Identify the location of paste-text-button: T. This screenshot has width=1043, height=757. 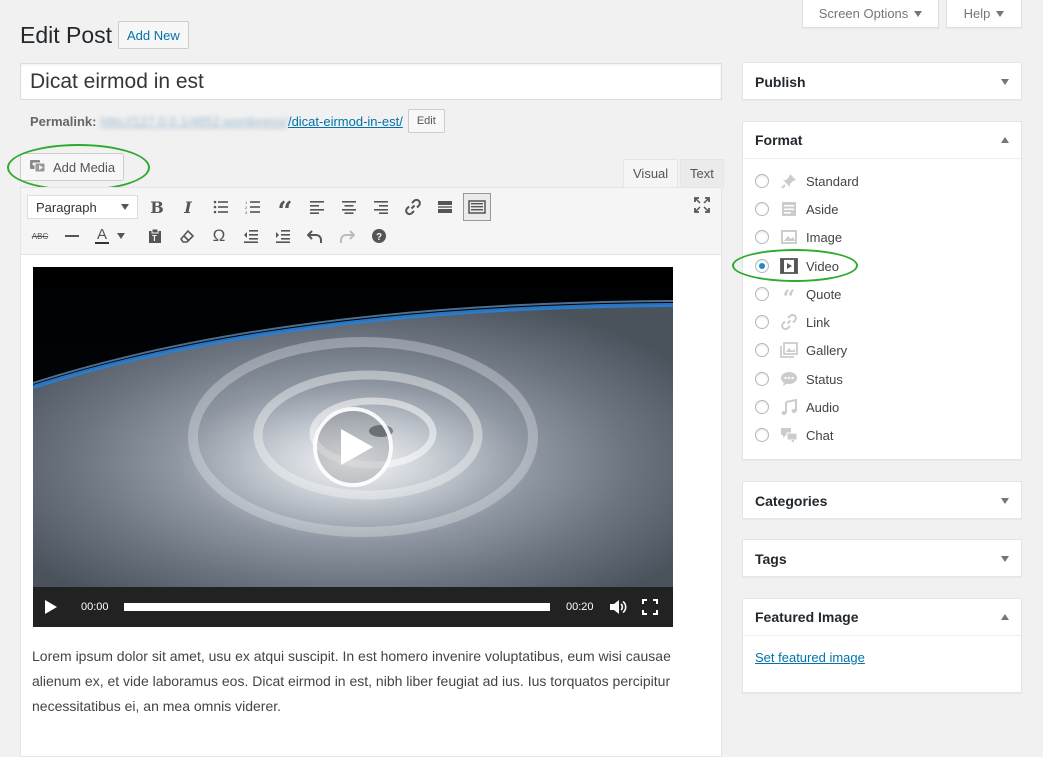
(155, 236).